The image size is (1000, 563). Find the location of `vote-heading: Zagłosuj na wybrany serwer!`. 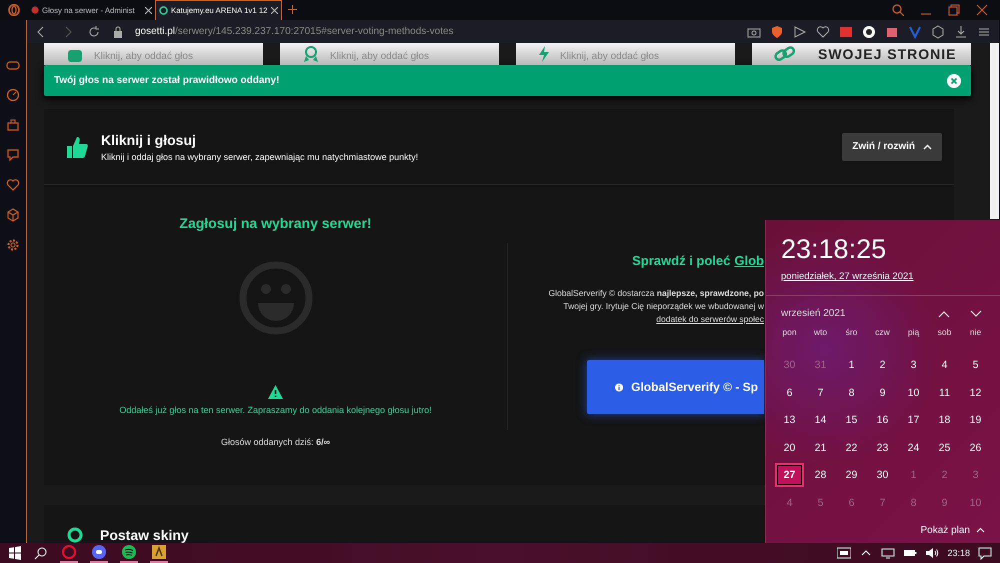

vote-heading: Zagłosuj na wybrany serwer! is located at coordinates (275, 223).